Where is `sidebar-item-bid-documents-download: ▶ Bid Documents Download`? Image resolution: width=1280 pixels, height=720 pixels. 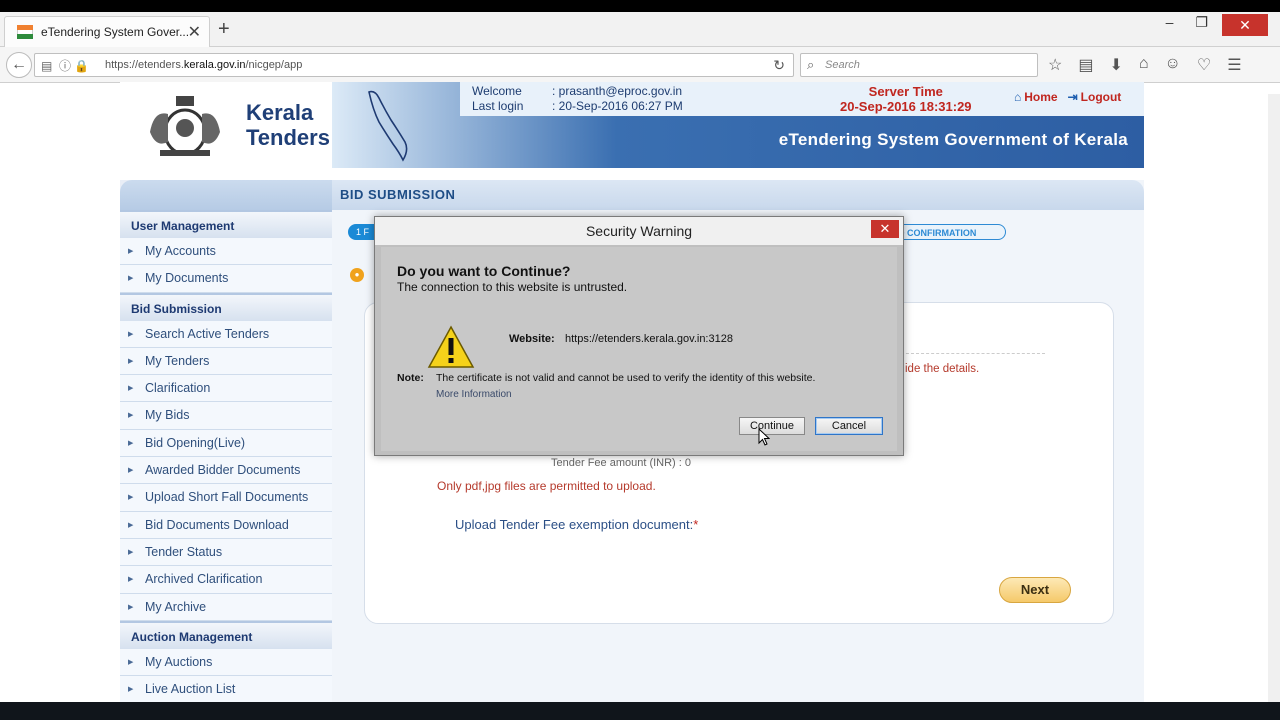 sidebar-item-bid-documents-download: ▶ Bid Documents Download is located at coordinates (226, 525).